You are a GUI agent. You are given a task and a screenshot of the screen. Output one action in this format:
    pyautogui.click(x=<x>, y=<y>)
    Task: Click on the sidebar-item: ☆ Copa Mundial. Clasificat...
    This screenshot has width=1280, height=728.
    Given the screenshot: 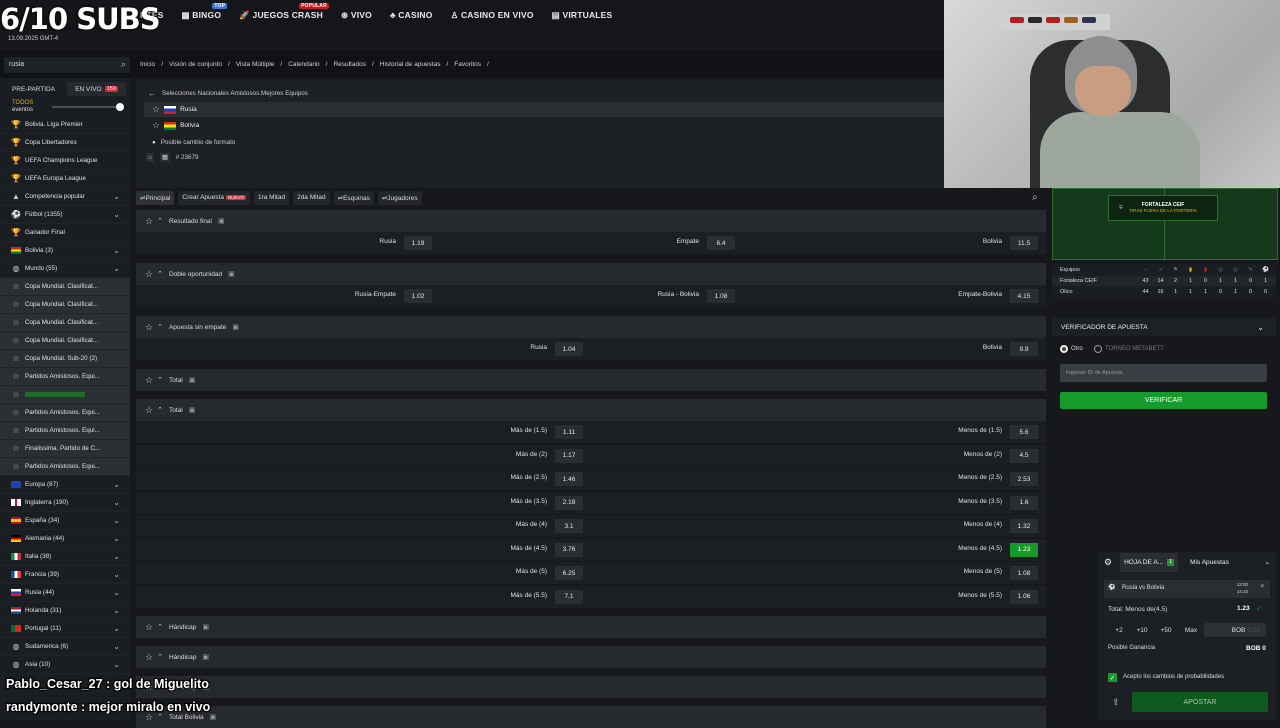 What is the action you would take?
    pyautogui.click(x=65, y=305)
    